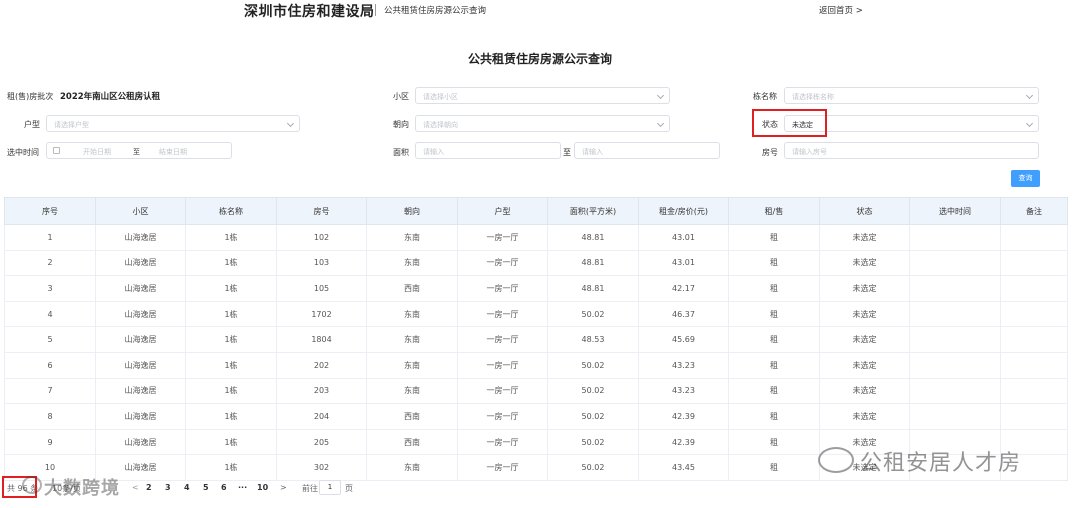 Image resolution: width=1080 pixels, height=508 pixels. Describe the element at coordinates (813, 97) in the screenshot. I see `building-placeholder: 请选择栋名称` at that location.